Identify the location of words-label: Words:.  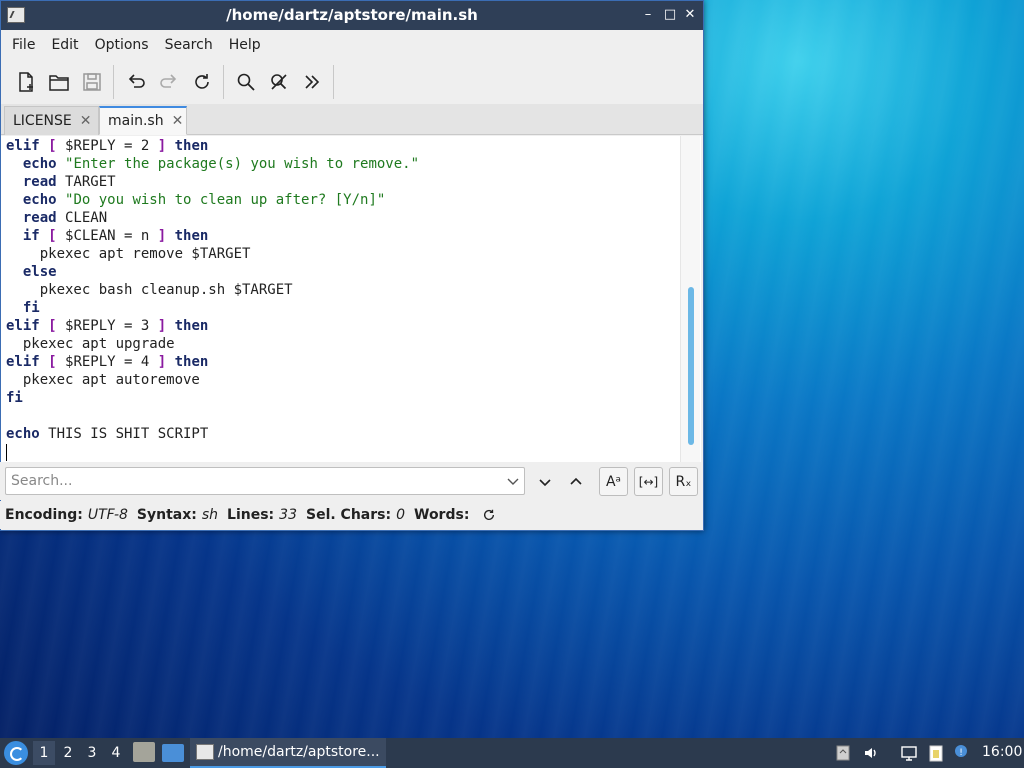
(442, 515).